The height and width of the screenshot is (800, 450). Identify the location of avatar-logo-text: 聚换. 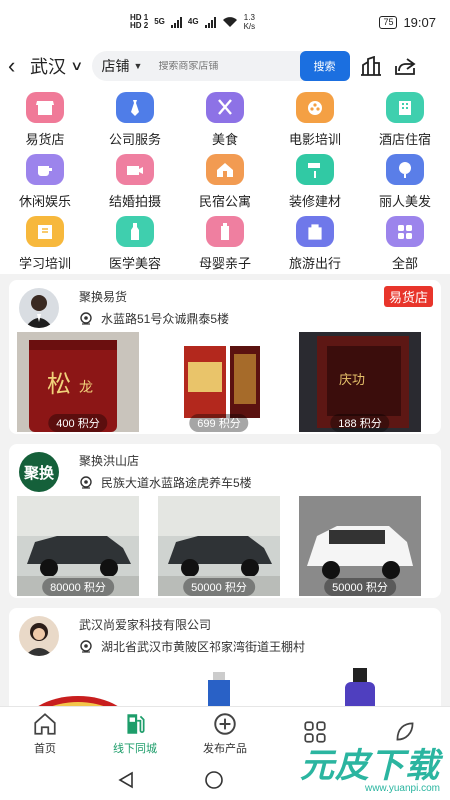
(38, 473).